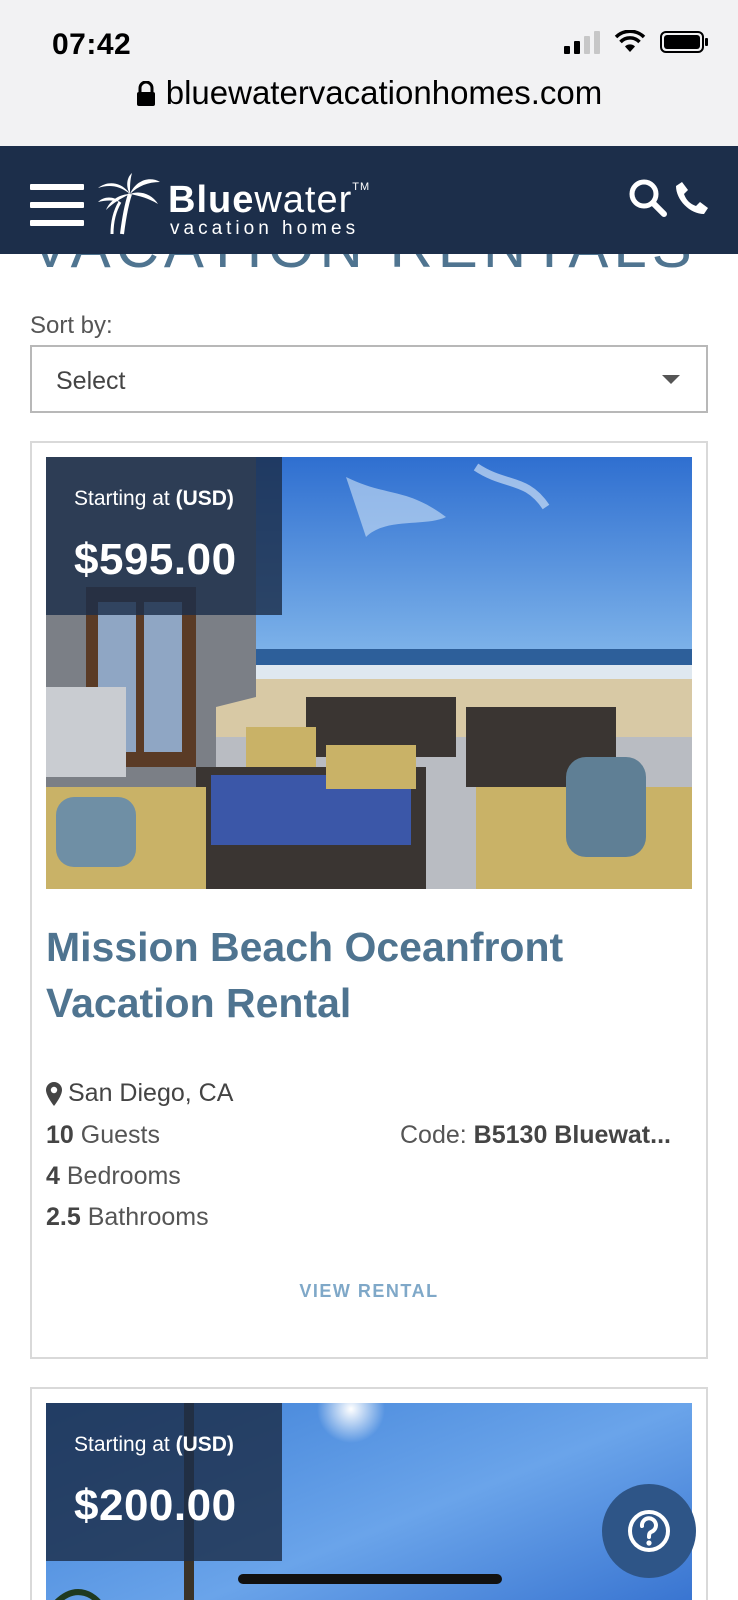  What do you see at coordinates (71, 325) in the screenshot?
I see `sort-label: Sort by:` at bounding box center [71, 325].